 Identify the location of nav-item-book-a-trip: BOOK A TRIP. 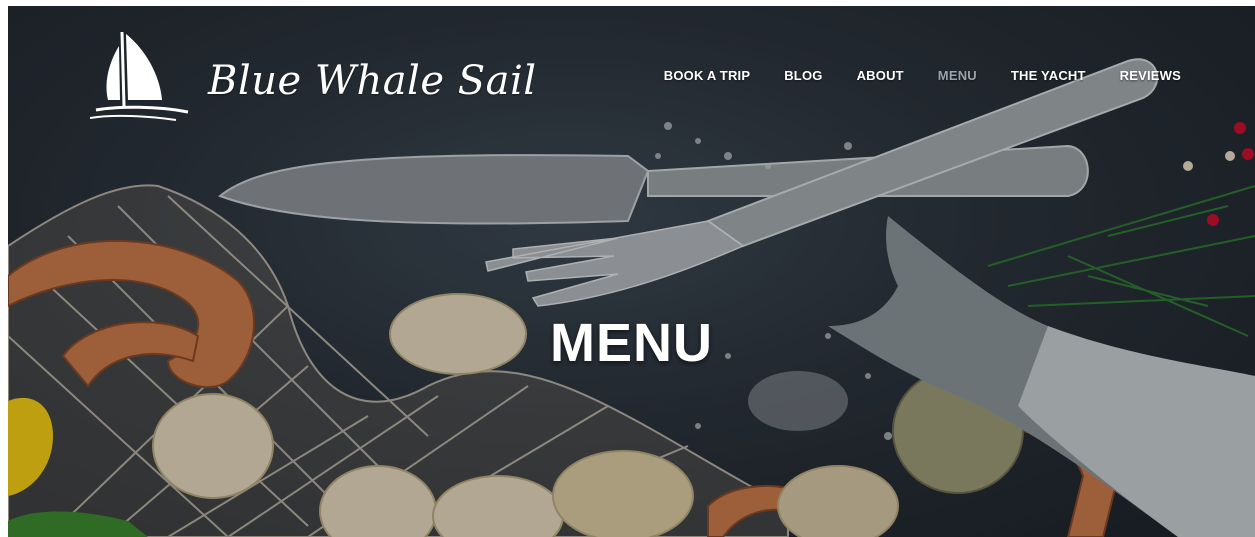
(707, 75).